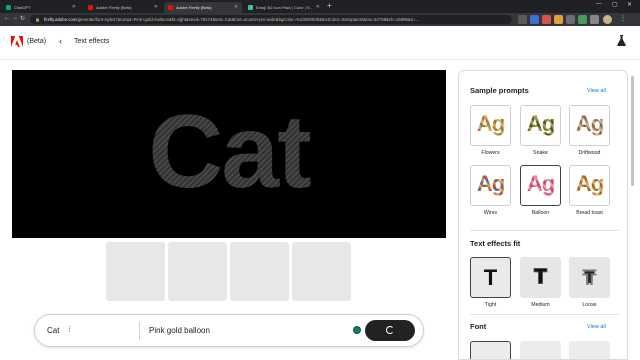 The image size is (640, 360). I want to click on generate-button, so click(390, 330).